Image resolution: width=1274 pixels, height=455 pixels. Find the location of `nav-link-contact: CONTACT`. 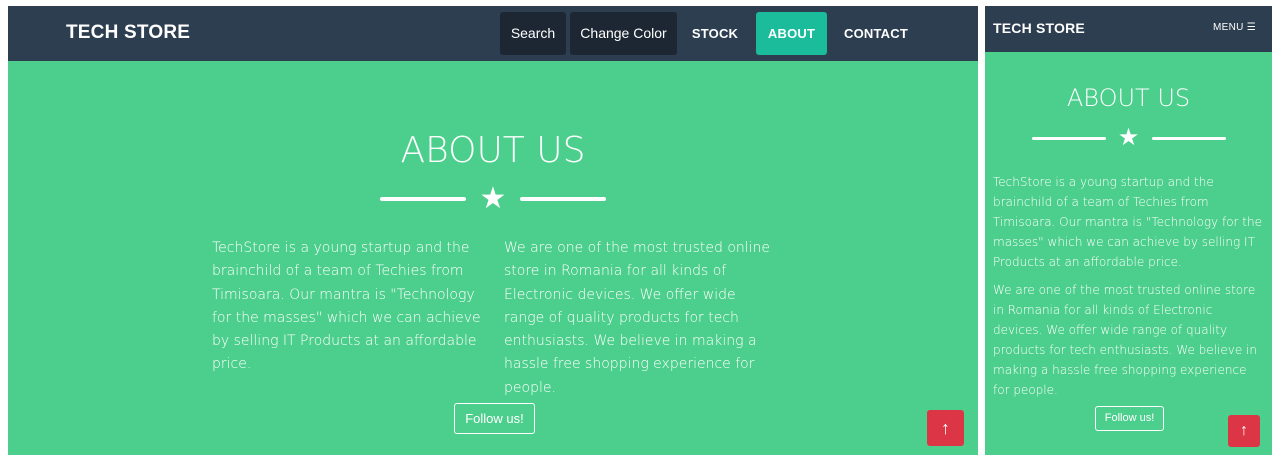

nav-link-contact: CONTACT is located at coordinates (876, 33).